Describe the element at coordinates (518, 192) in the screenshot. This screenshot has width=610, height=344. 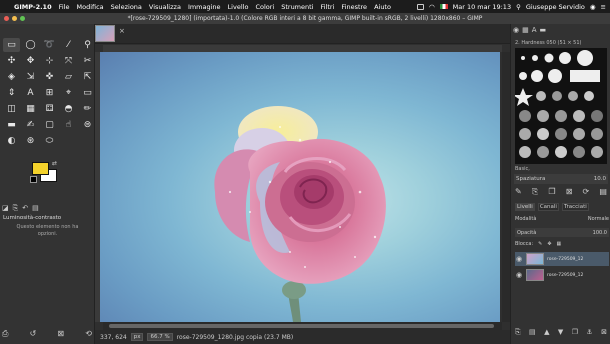
I see `edit-brush-icon: ✎` at that location.